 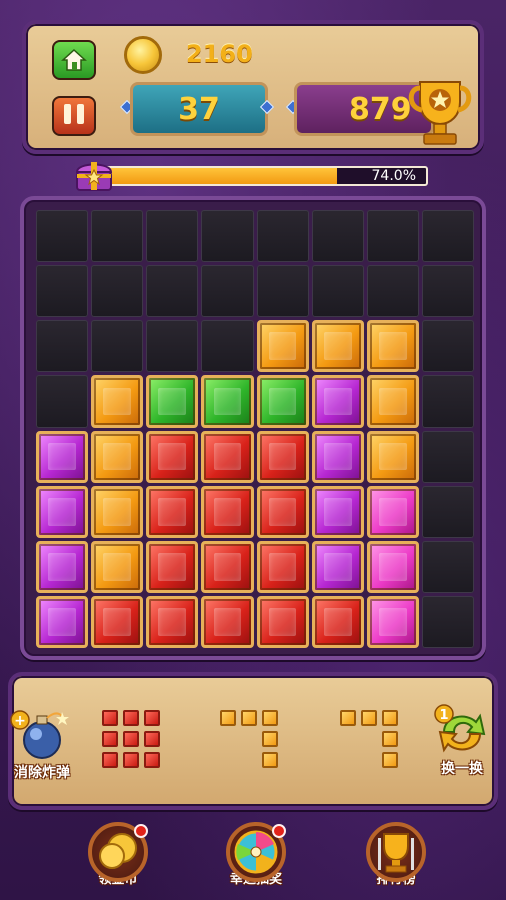 I want to click on coin-icon, so click(x=143, y=55).